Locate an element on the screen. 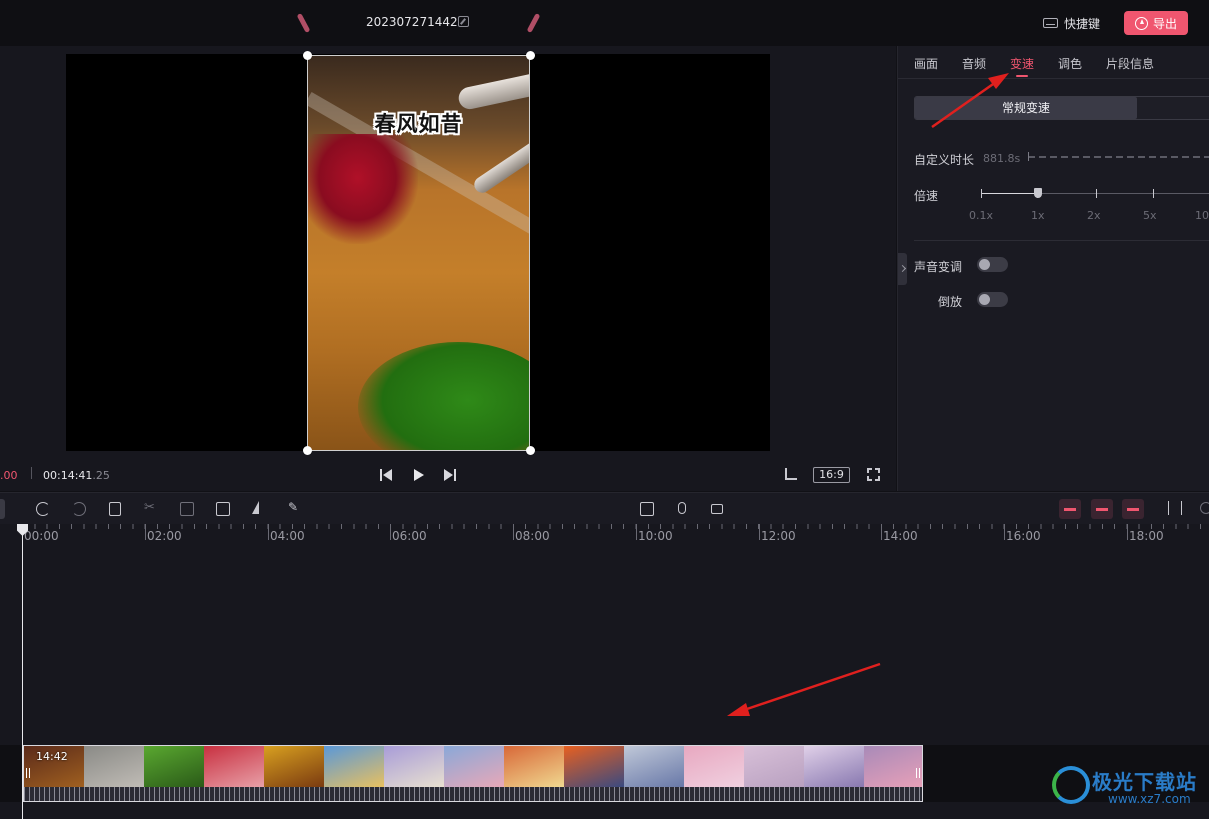 The height and width of the screenshot is (819, 1209). speed-slider is located at coordinates (1095, 193).